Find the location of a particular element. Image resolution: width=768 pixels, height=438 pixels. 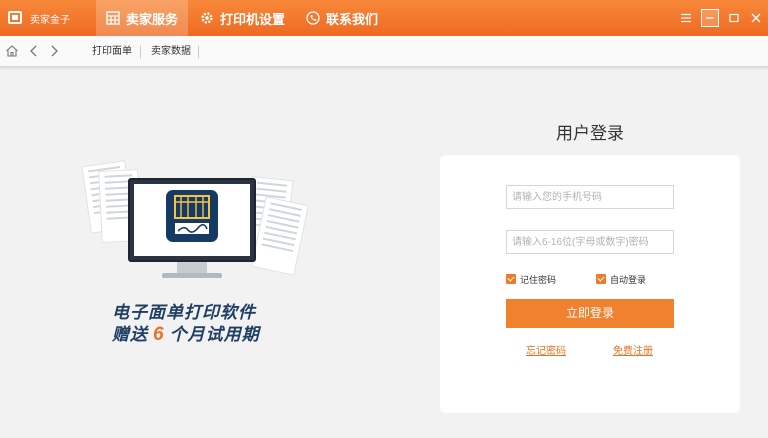

menu-button is located at coordinates (686, 18).